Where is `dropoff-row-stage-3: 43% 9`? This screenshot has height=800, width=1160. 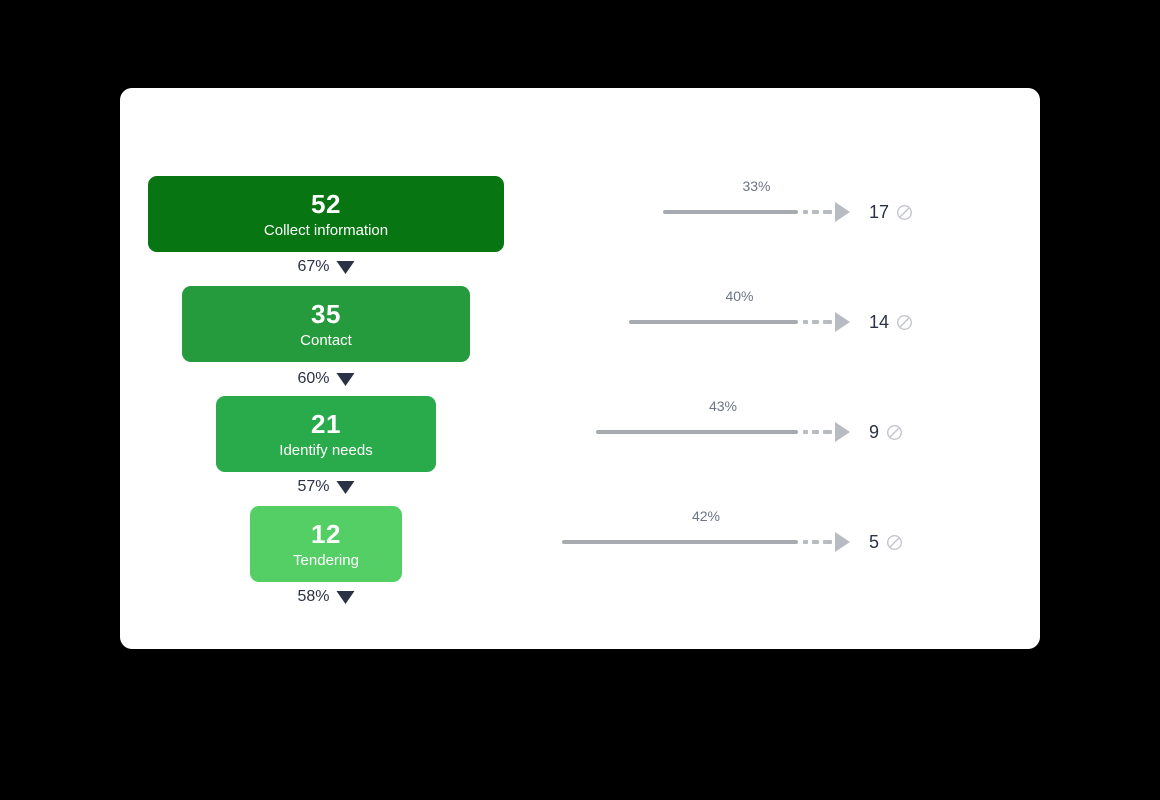
dropoff-row-stage-3: 43% 9 is located at coordinates (749, 422).